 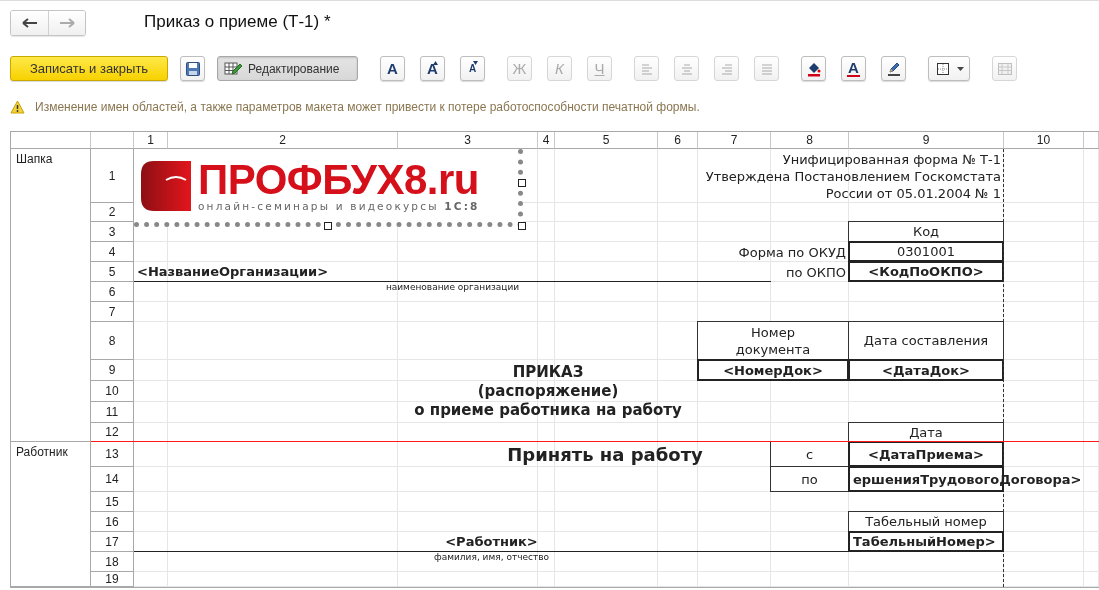 I want to click on row-header: 8, so click(x=112, y=341).